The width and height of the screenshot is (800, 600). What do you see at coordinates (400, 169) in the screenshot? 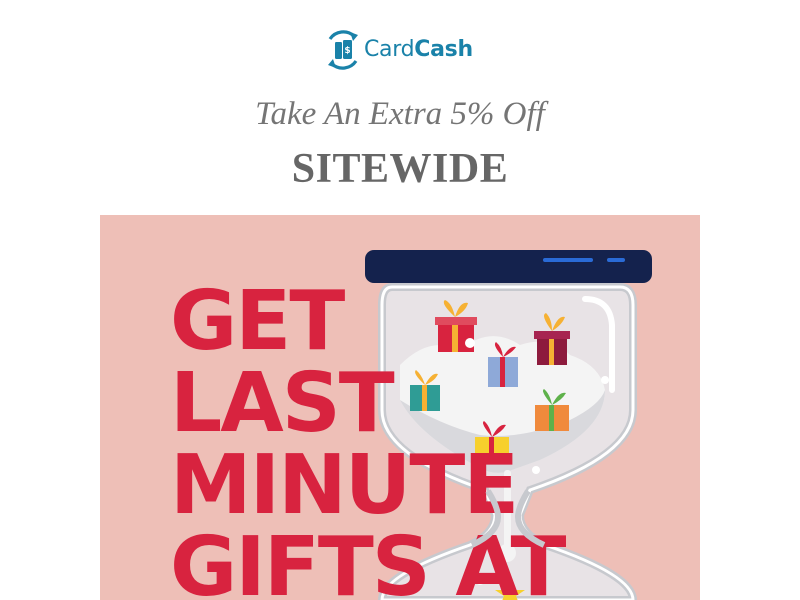
I see `offer-headline: SITEWIDE` at bounding box center [400, 169].